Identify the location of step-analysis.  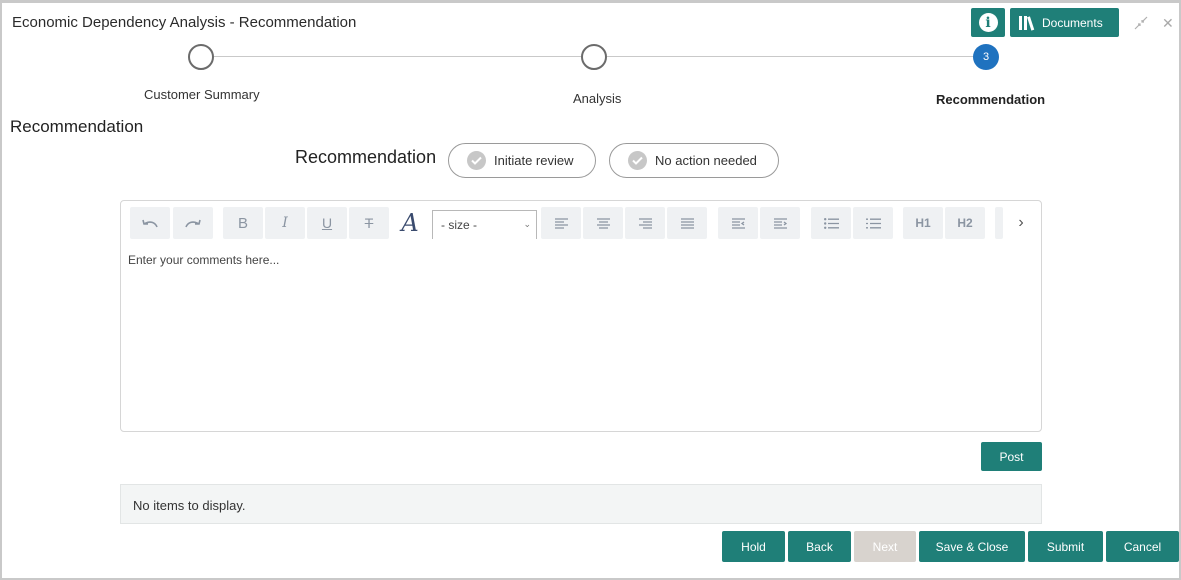
(594, 57).